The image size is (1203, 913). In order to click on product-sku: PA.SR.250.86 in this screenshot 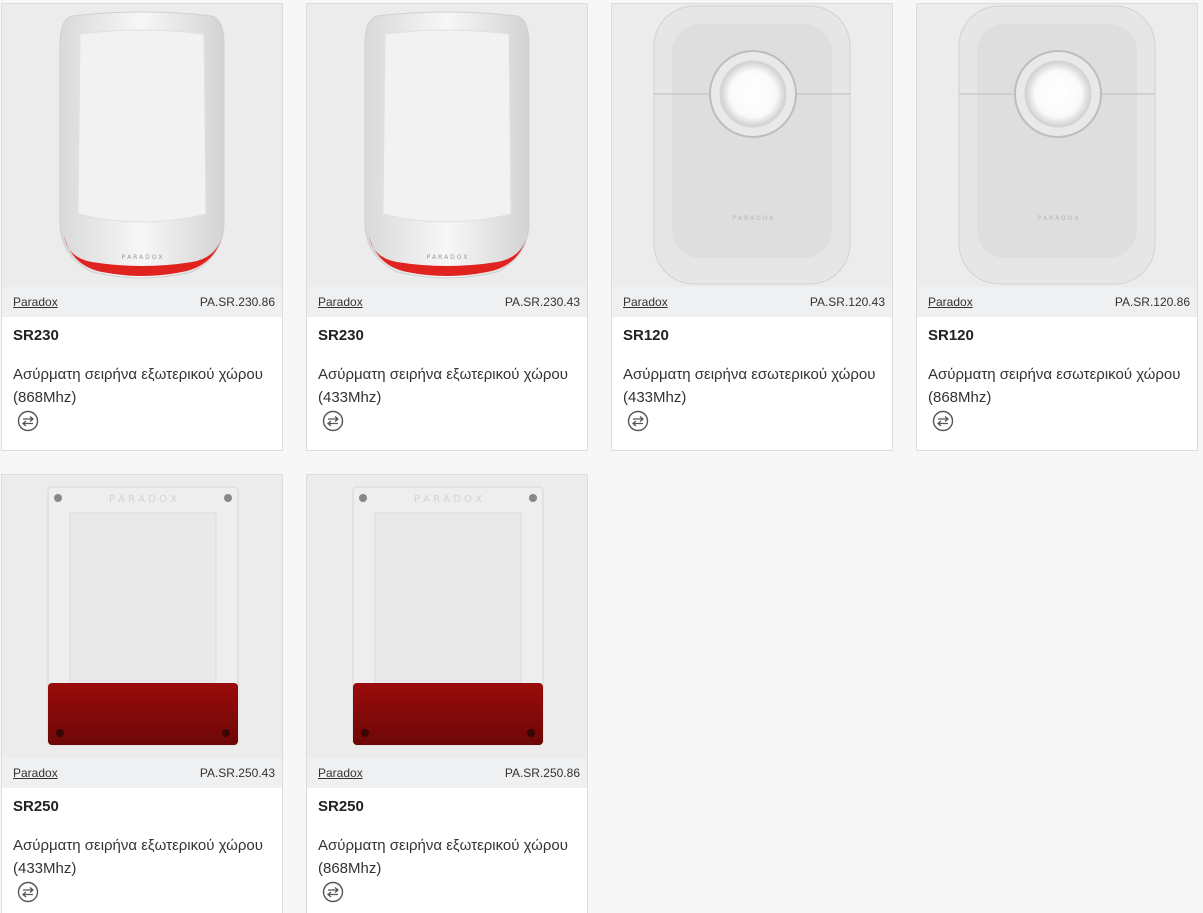, I will do `click(542, 773)`.